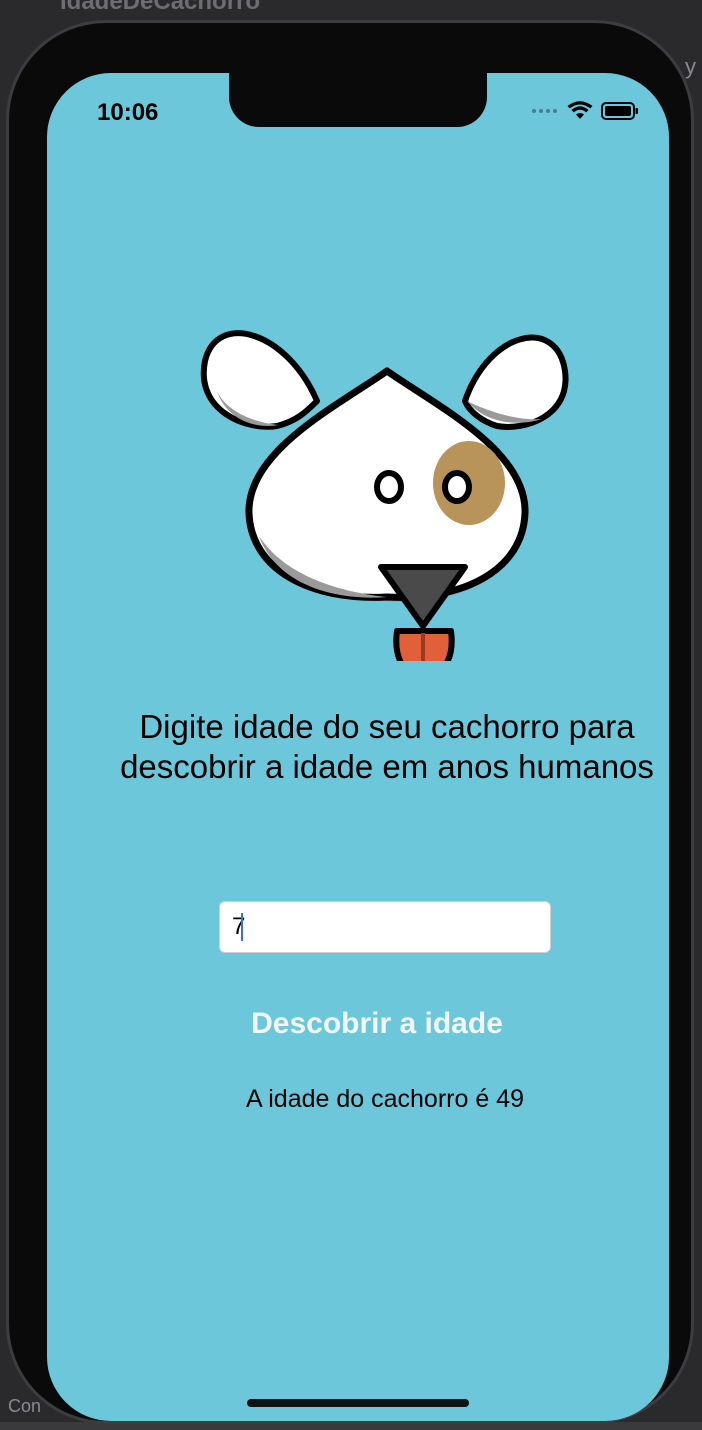 The width and height of the screenshot is (702, 1430). What do you see at coordinates (358, 1403) in the screenshot?
I see `home-indicator` at bounding box center [358, 1403].